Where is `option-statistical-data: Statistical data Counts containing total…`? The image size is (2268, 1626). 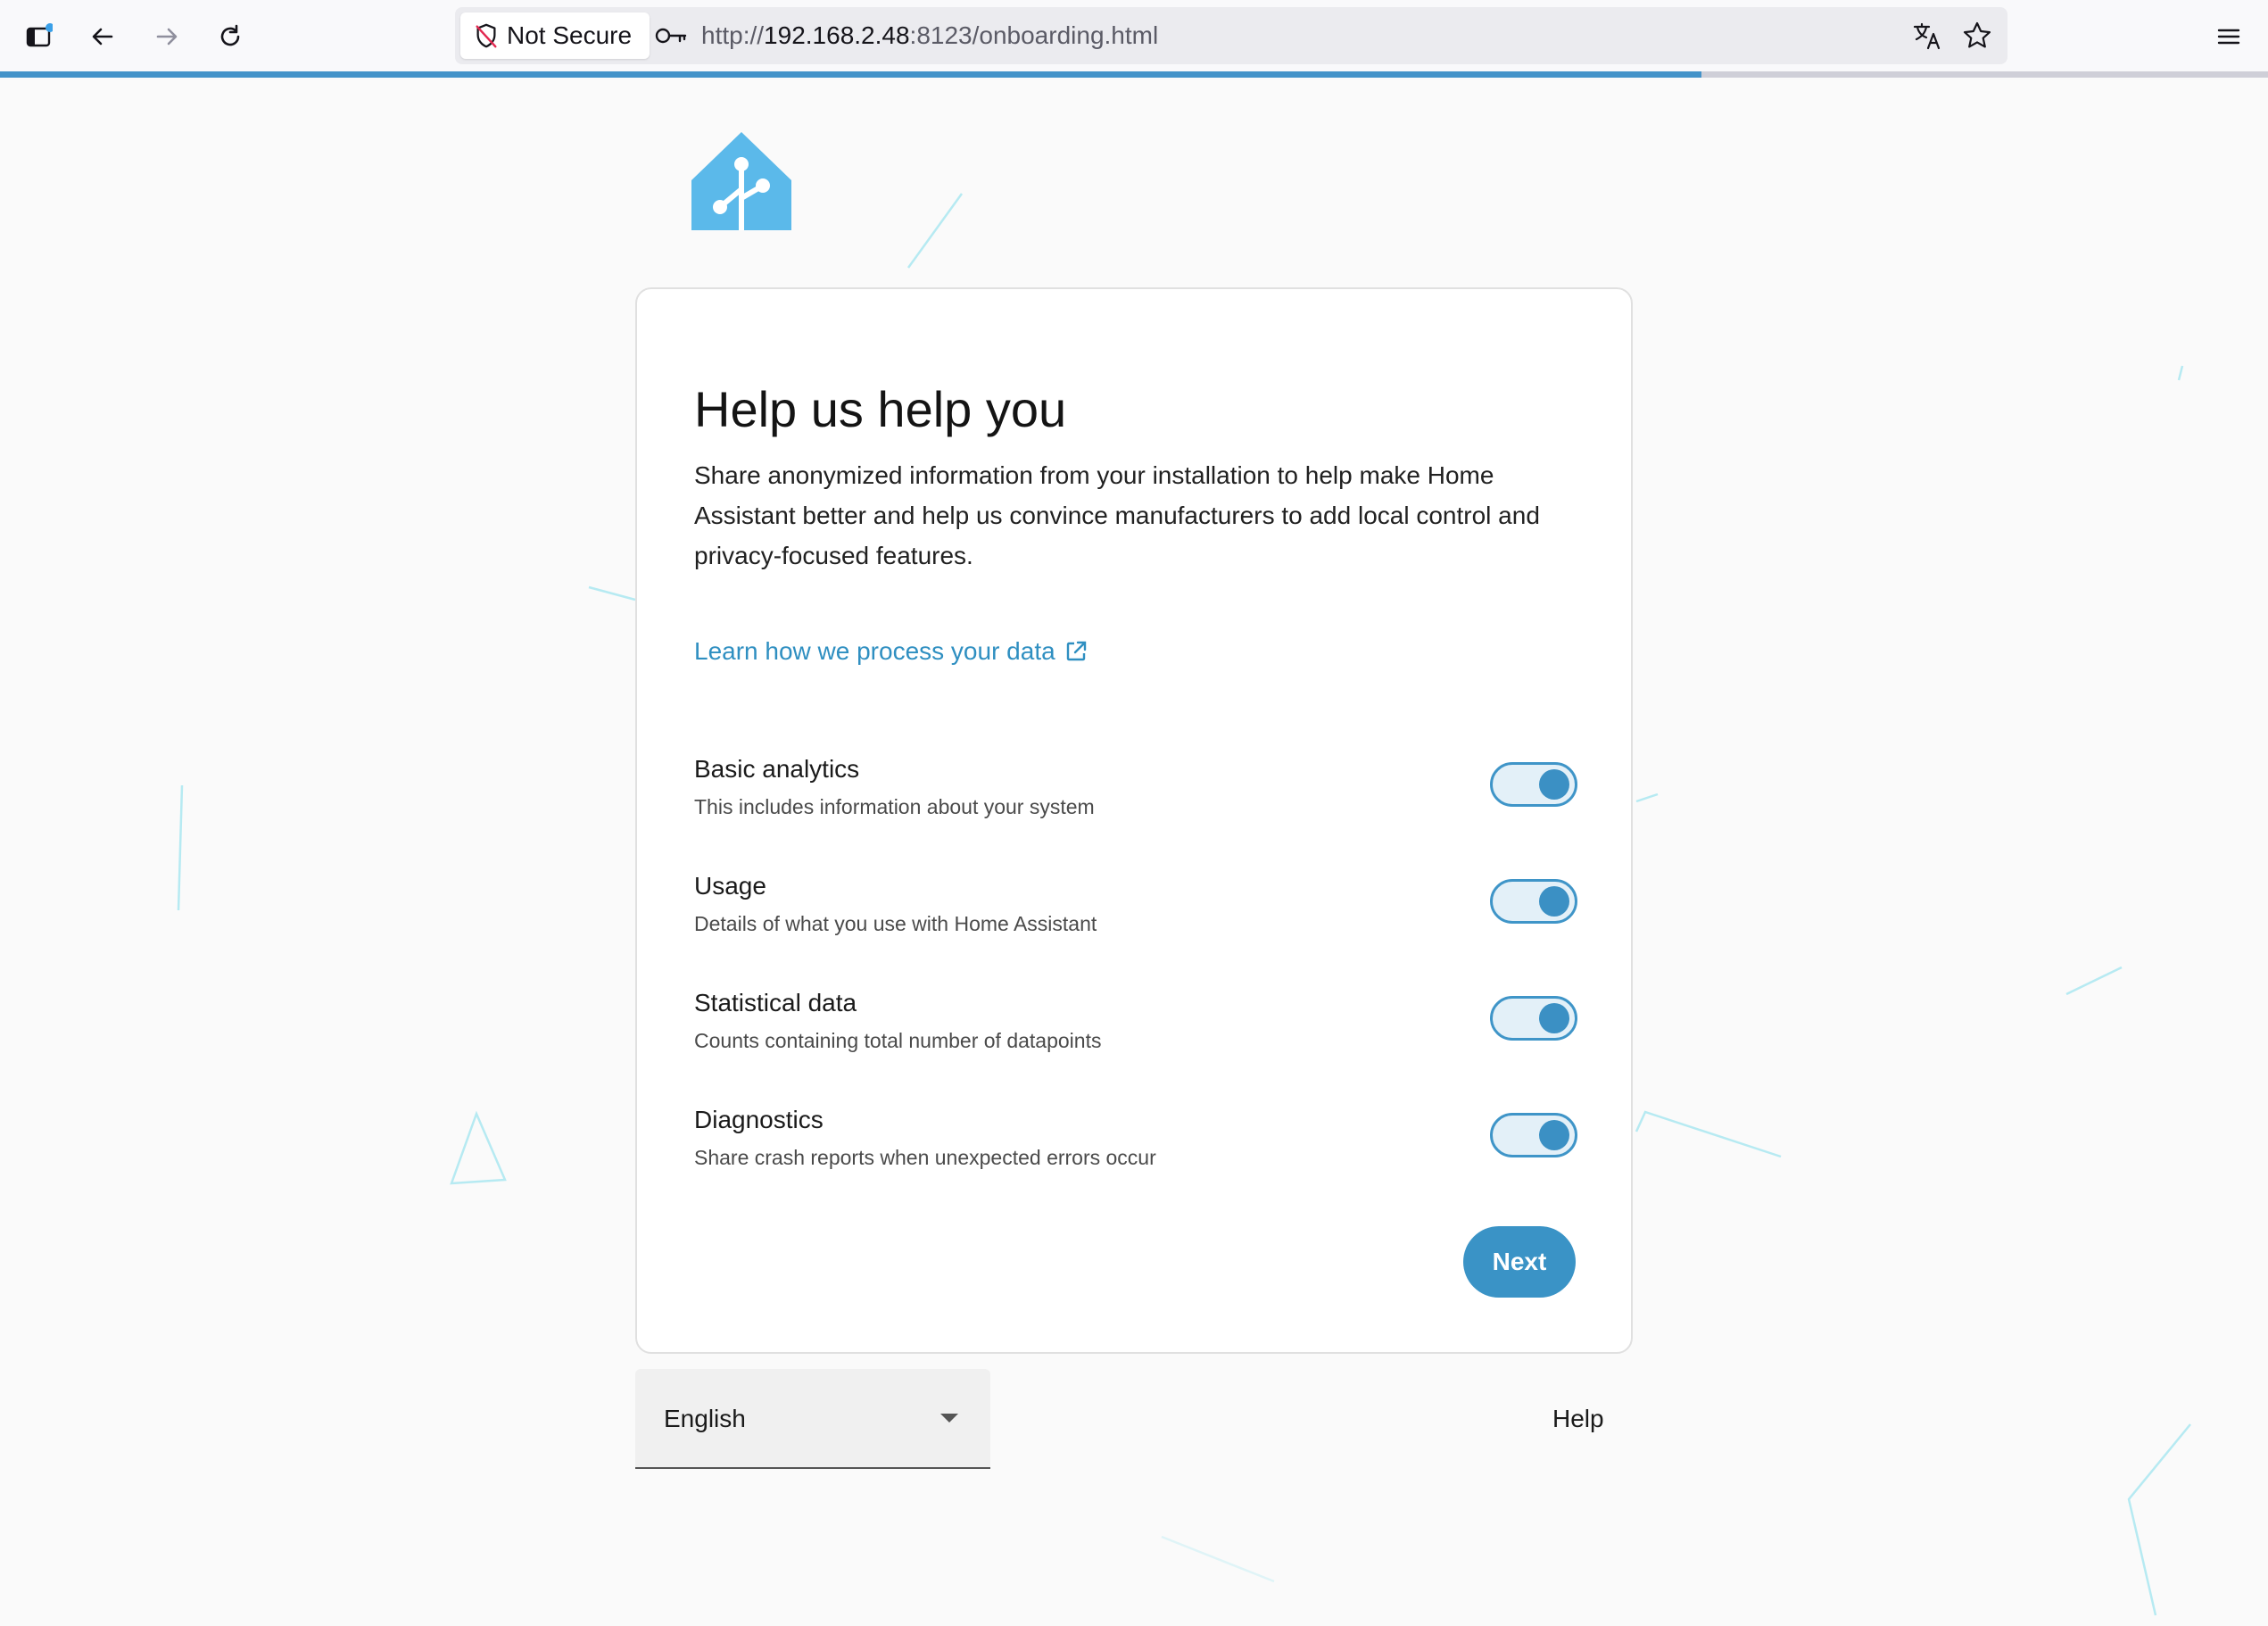
option-statistical-data: Statistical data Counts containing total… is located at coordinates (1135, 1038).